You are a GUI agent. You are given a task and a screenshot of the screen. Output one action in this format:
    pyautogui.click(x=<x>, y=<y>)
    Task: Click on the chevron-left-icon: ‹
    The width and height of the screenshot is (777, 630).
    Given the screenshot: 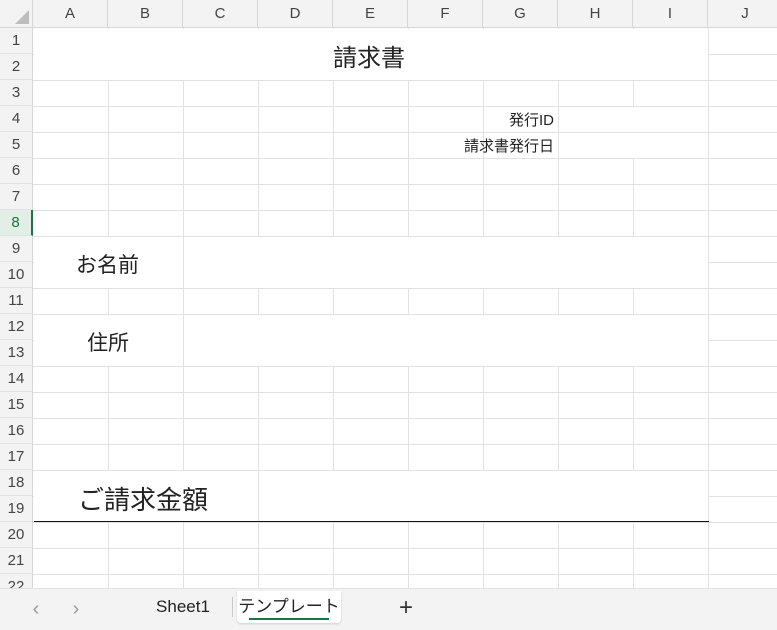 What is the action you would take?
    pyautogui.click(x=36, y=609)
    